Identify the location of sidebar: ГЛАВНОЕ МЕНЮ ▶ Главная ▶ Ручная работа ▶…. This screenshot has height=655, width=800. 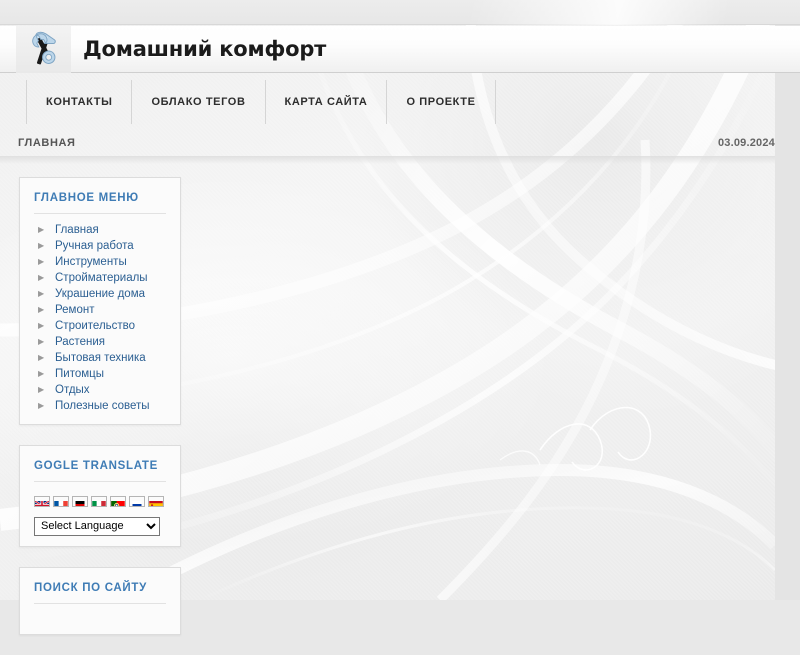
(100, 416).